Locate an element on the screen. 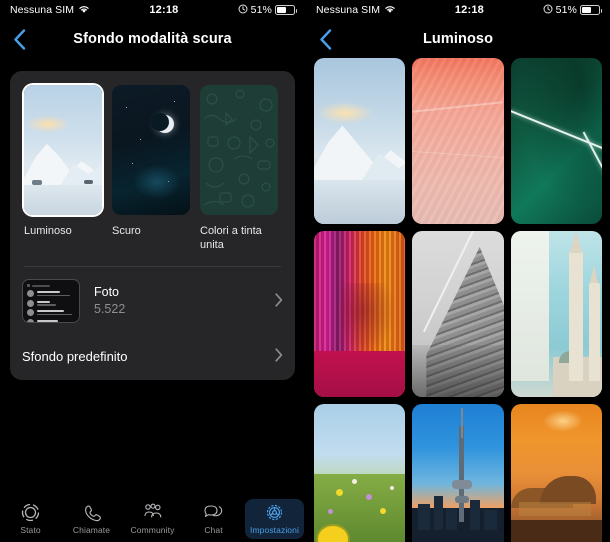 Image resolution: width=610 pixels, height=542 pixels. wallpaper-pink-gradient is located at coordinates (458, 141).